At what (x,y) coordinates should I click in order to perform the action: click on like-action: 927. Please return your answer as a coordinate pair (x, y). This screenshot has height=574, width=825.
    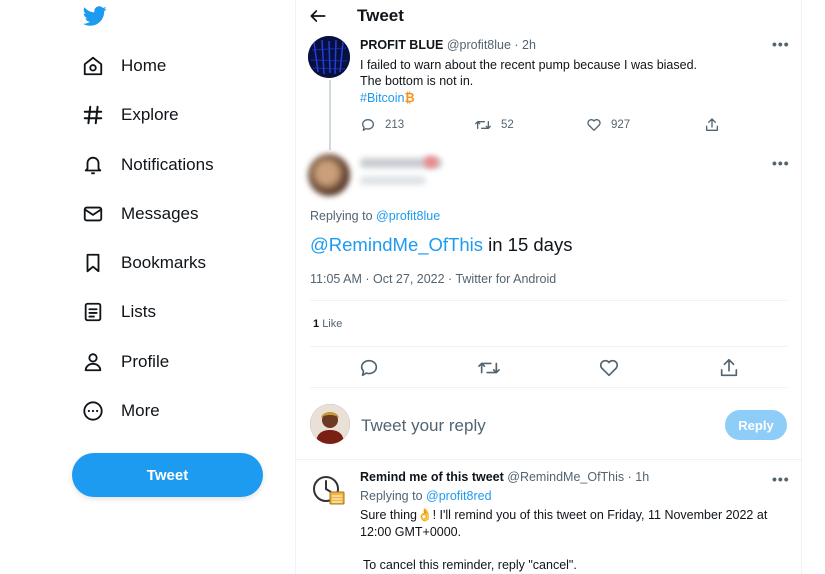
    Looking at the image, I should click on (608, 125).